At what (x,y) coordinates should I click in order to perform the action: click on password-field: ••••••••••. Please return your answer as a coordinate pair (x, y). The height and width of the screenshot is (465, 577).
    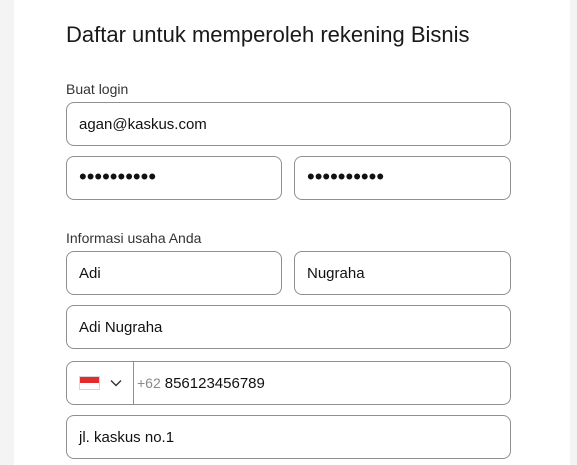
    Looking at the image, I should click on (174, 178).